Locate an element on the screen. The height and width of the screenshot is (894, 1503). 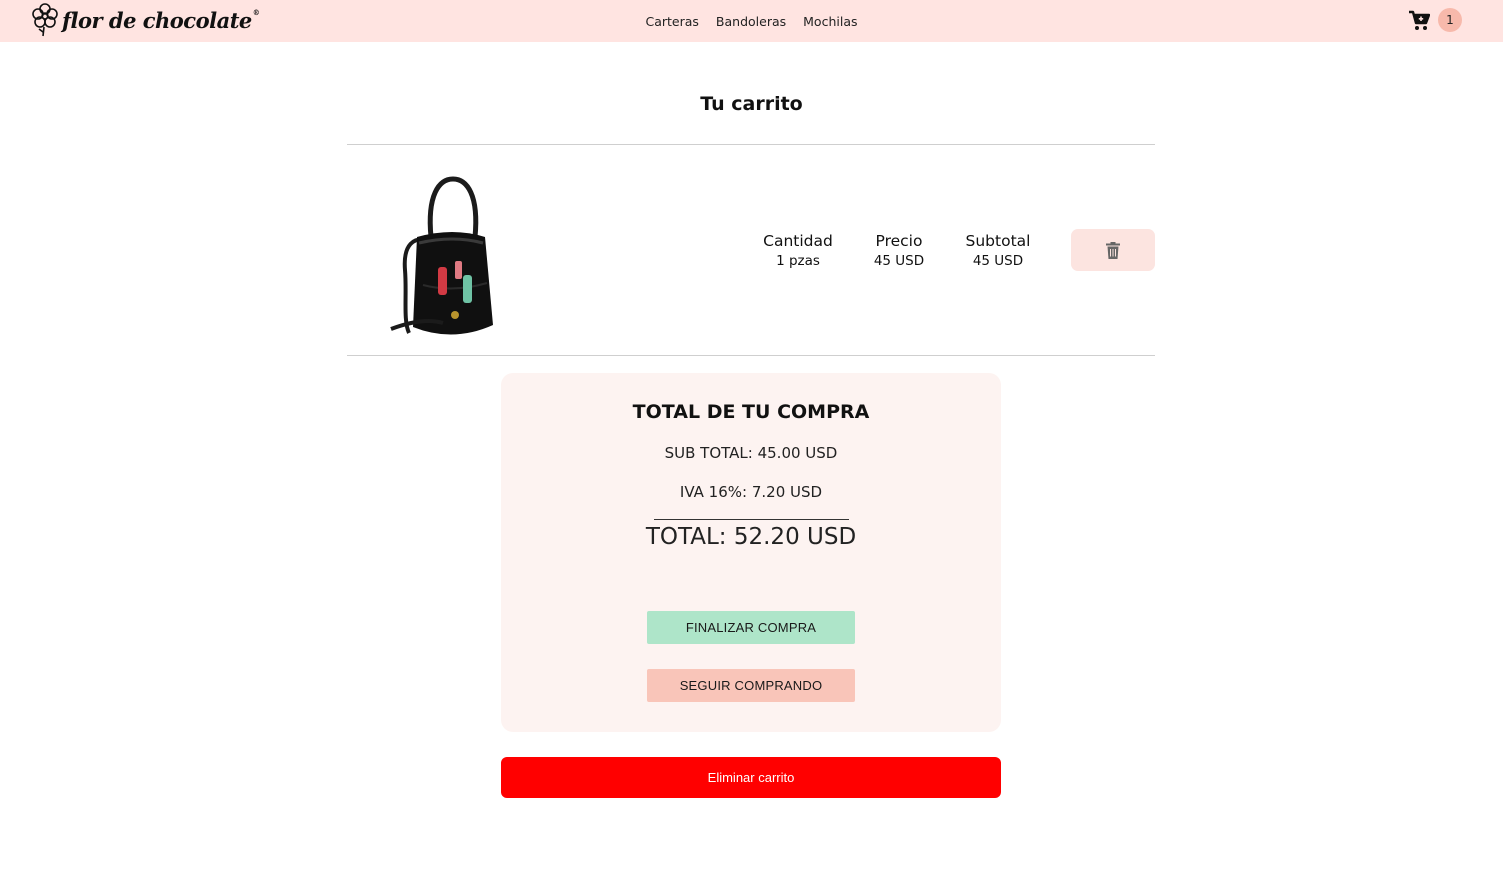
nav-link-mochilas: Mochilas is located at coordinates (830, 21).